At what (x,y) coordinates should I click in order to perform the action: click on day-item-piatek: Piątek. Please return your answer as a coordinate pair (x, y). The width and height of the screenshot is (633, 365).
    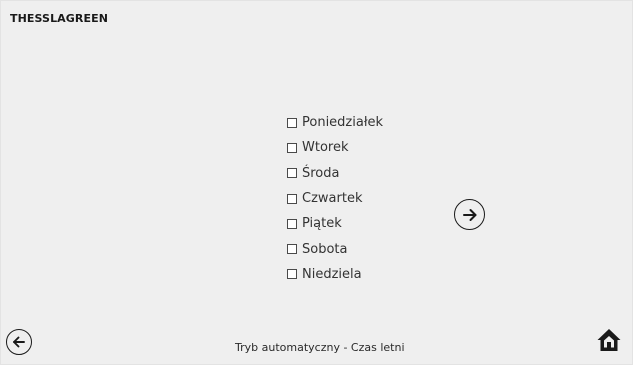
    Looking at the image, I should click on (335, 223).